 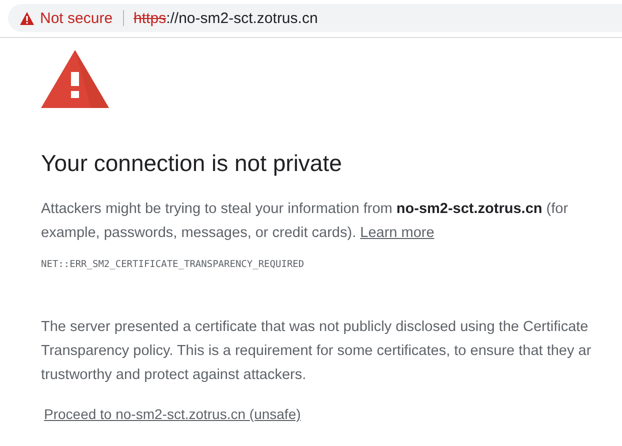 What do you see at coordinates (192, 163) in the screenshot?
I see `page-heading: Your connection is not private` at bounding box center [192, 163].